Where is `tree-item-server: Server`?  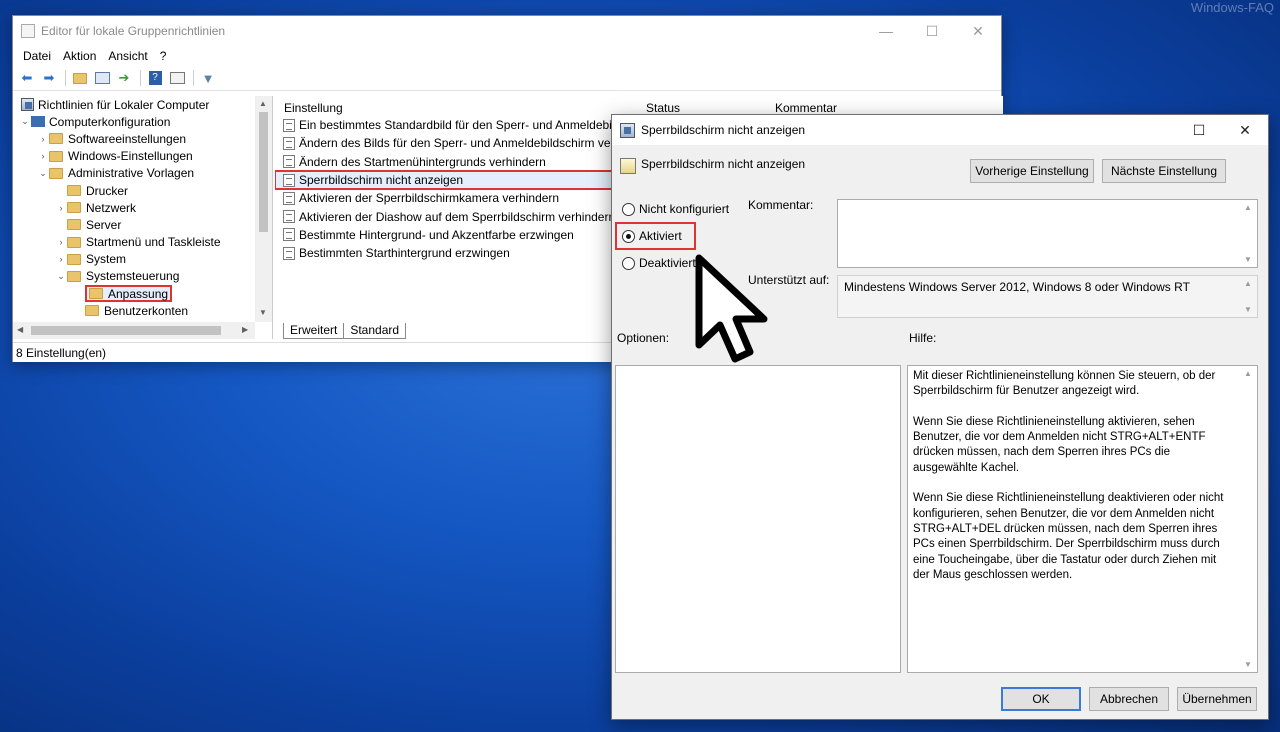
tree-item-server: Server is located at coordinates (142, 224).